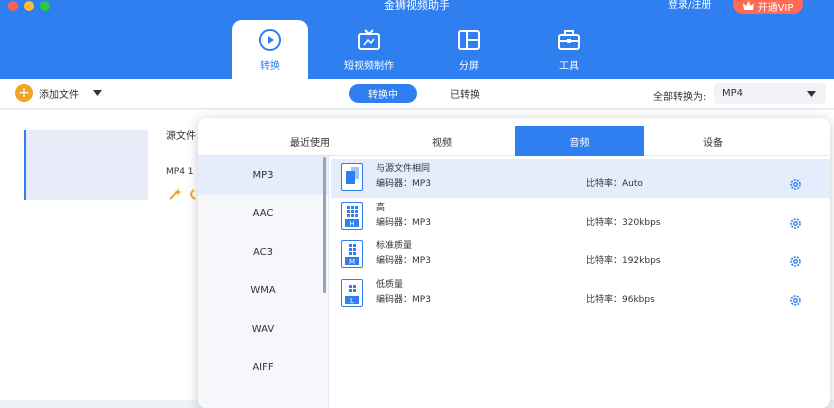 The width and height of the screenshot is (834, 408). Describe the element at coordinates (263, 368) in the screenshot. I see `format-item-aiff: AIFF` at that location.